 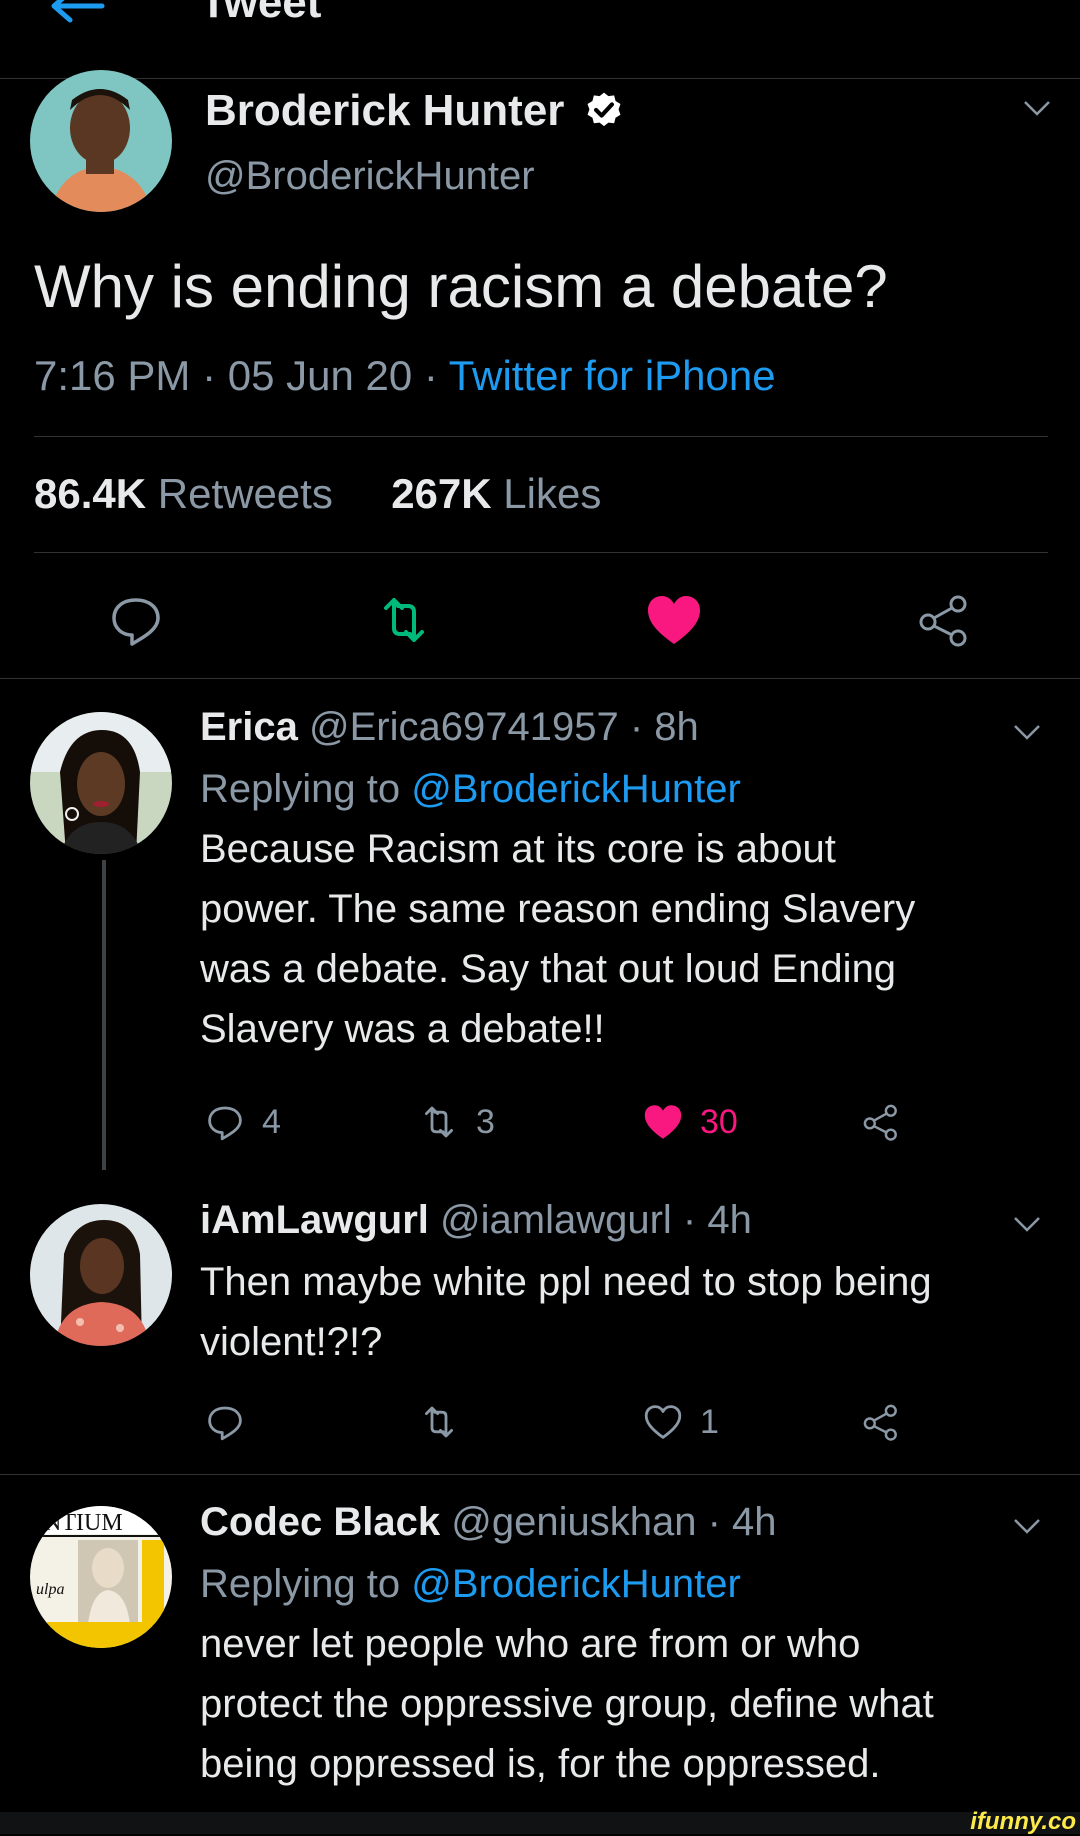 I want to click on reply-action: 4, so click(x=242, y=1122).